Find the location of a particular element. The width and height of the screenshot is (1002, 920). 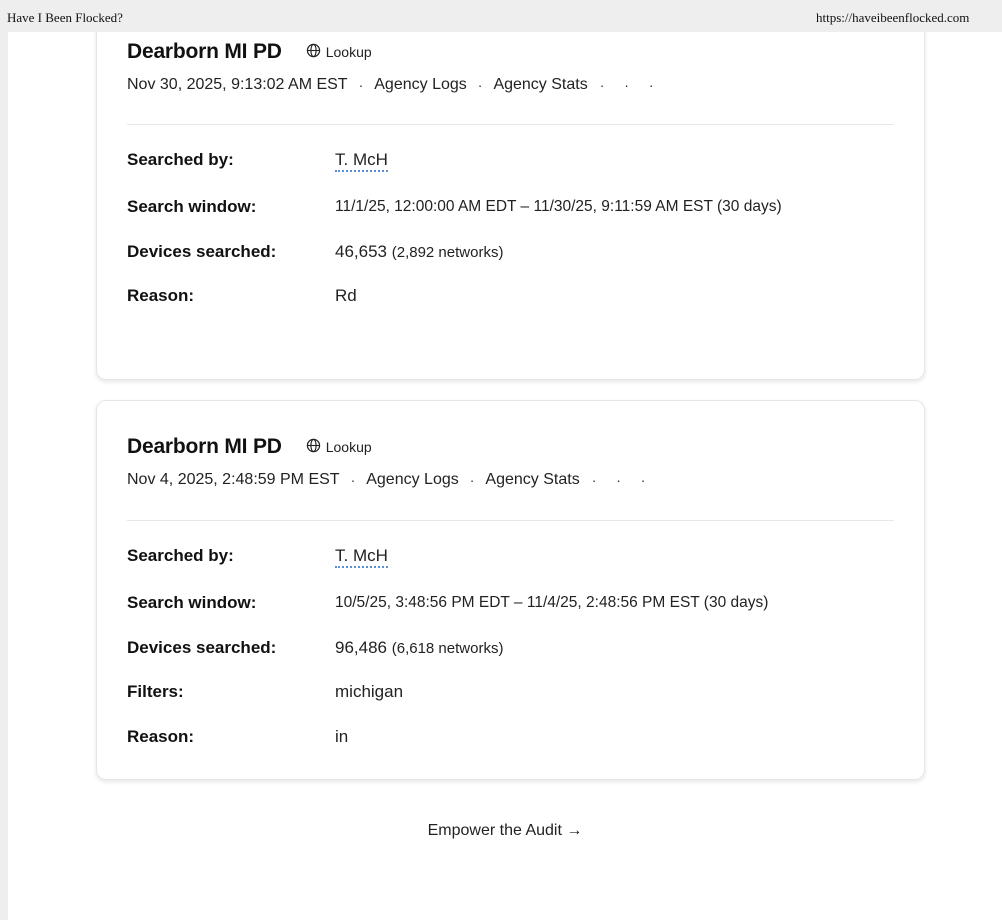

reason-row: Reason: Rd is located at coordinates (510, 296).